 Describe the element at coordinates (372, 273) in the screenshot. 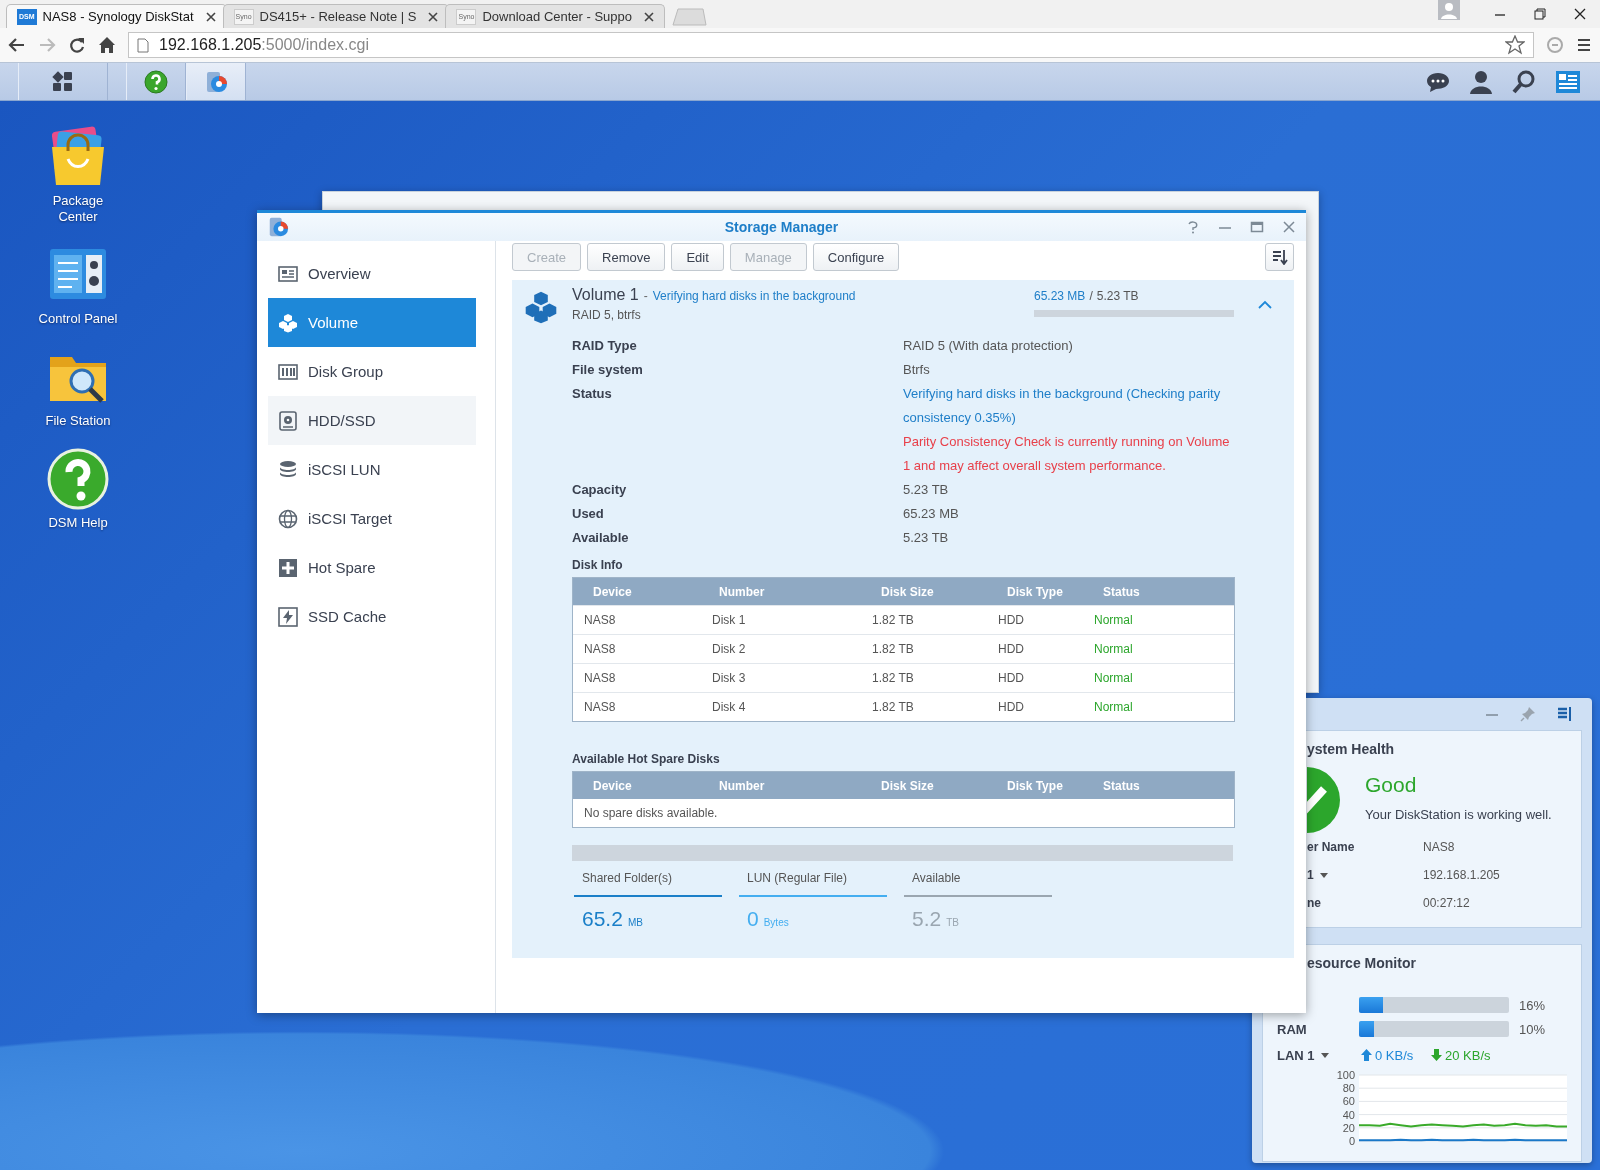

I see `sidebar-item: Overview` at that location.